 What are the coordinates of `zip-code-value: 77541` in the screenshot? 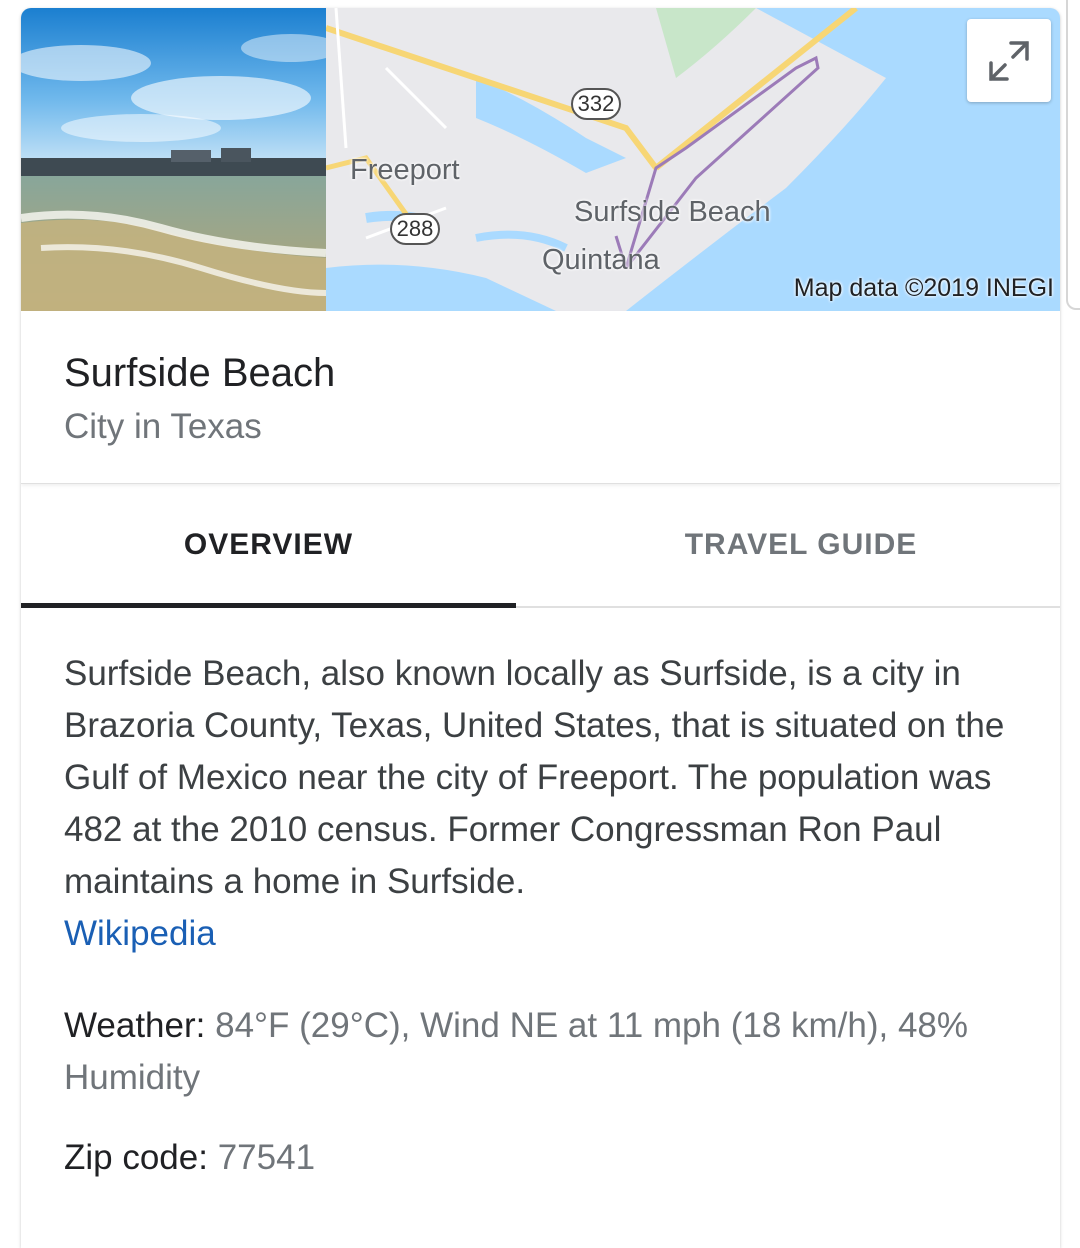 It's located at (266, 1157).